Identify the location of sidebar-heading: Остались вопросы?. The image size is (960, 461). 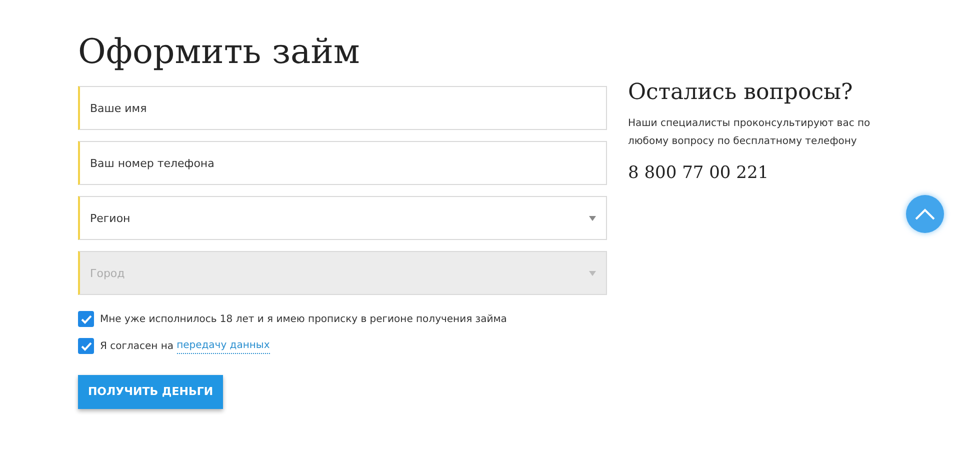
(740, 93).